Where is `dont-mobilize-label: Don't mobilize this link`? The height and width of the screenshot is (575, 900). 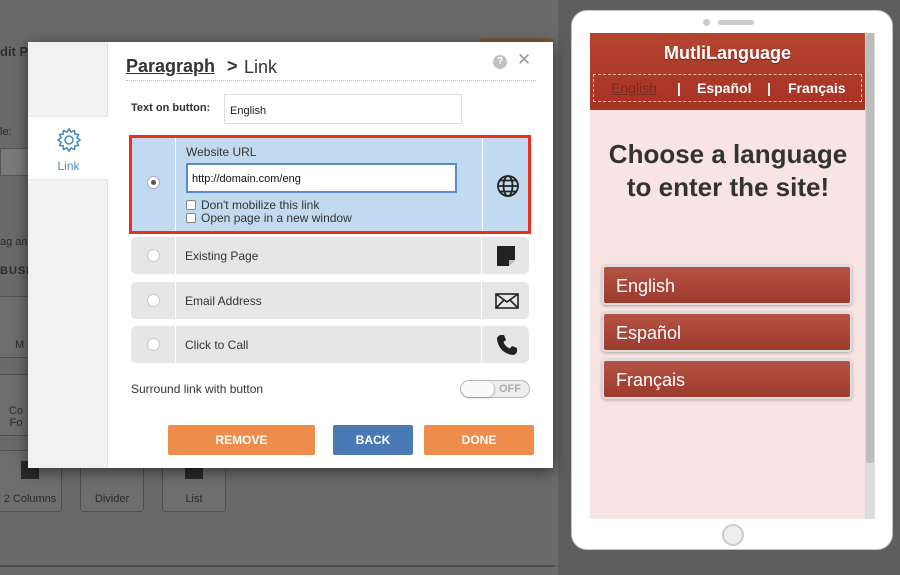 dont-mobilize-label: Don't mobilize this link is located at coordinates (260, 205).